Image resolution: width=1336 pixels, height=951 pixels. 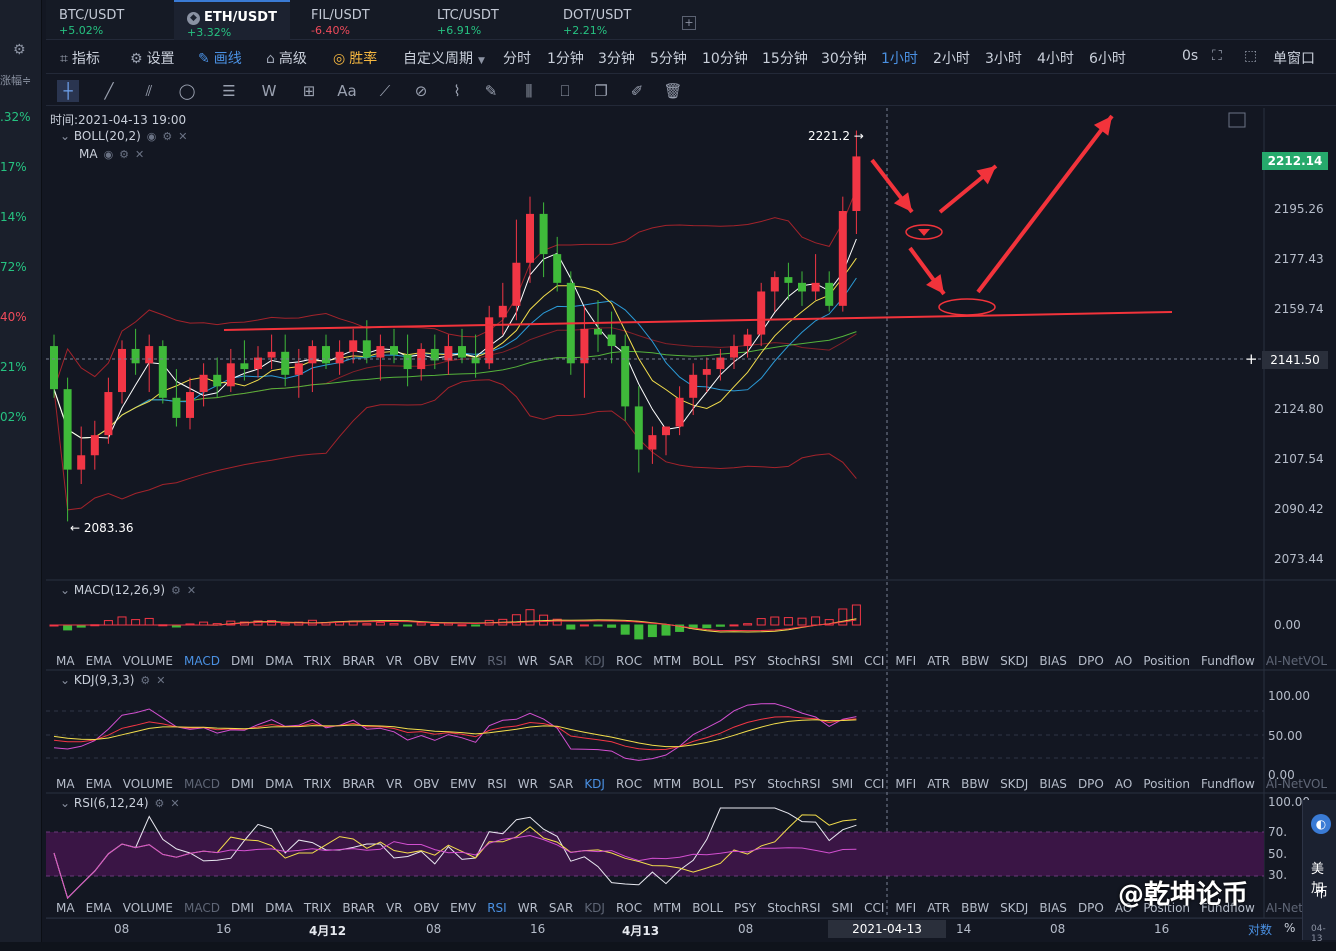 What do you see at coordinates (13, 217) in the screenshot?
I see `market-change-value: 14%` at bounding box center [13, 217].